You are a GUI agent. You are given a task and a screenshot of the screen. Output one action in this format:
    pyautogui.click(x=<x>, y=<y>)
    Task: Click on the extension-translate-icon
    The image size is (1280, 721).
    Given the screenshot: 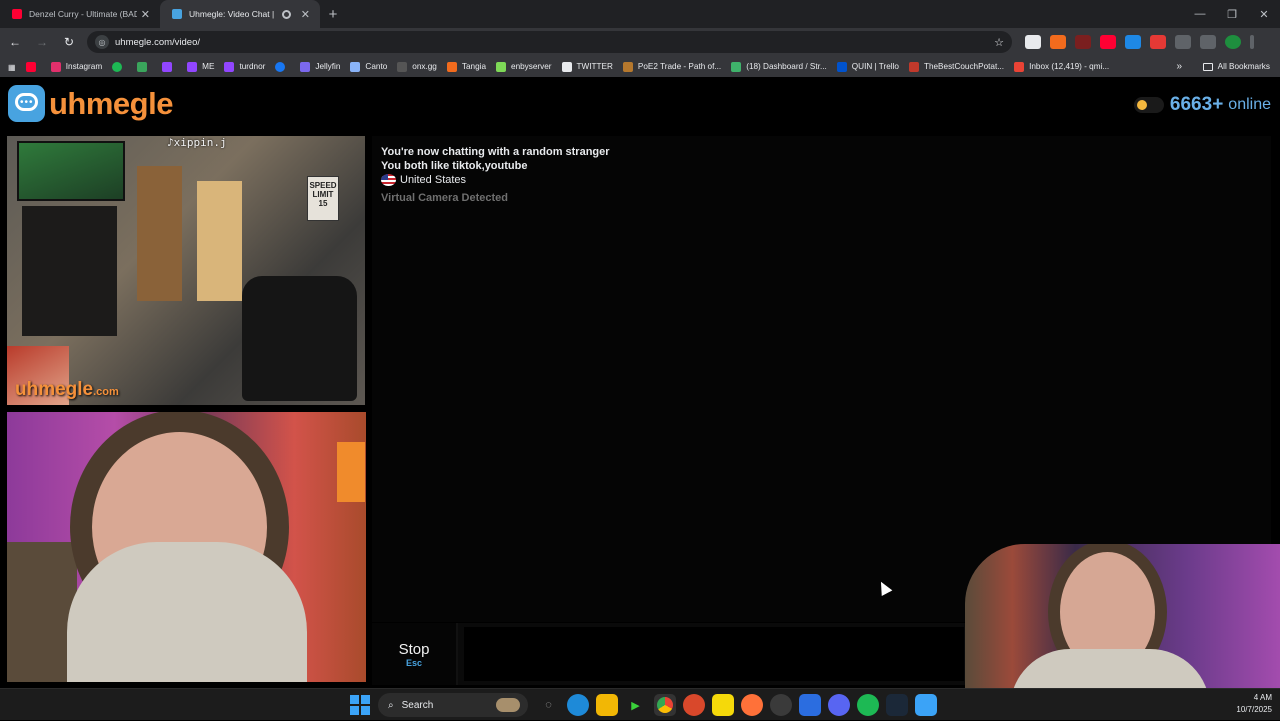 What is the action you would take?
    pyautogui.click(x=1132, y=42)
    